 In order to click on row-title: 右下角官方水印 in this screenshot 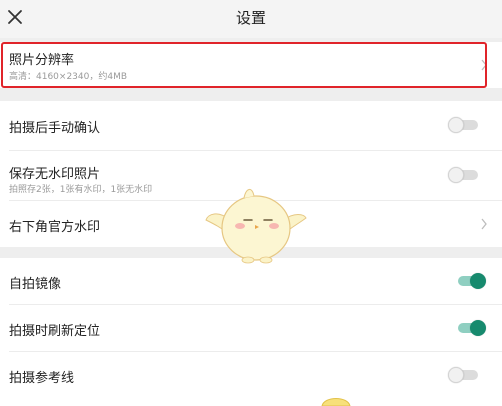, I will do `click(55, 227)`.